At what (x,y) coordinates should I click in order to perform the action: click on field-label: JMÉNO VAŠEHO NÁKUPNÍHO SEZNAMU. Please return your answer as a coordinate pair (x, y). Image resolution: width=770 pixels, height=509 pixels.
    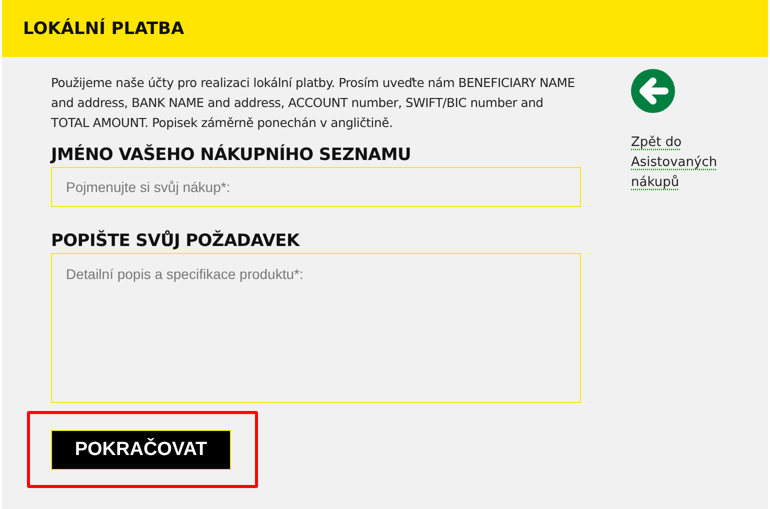
    Looking at the image, I should click on (231, 155).